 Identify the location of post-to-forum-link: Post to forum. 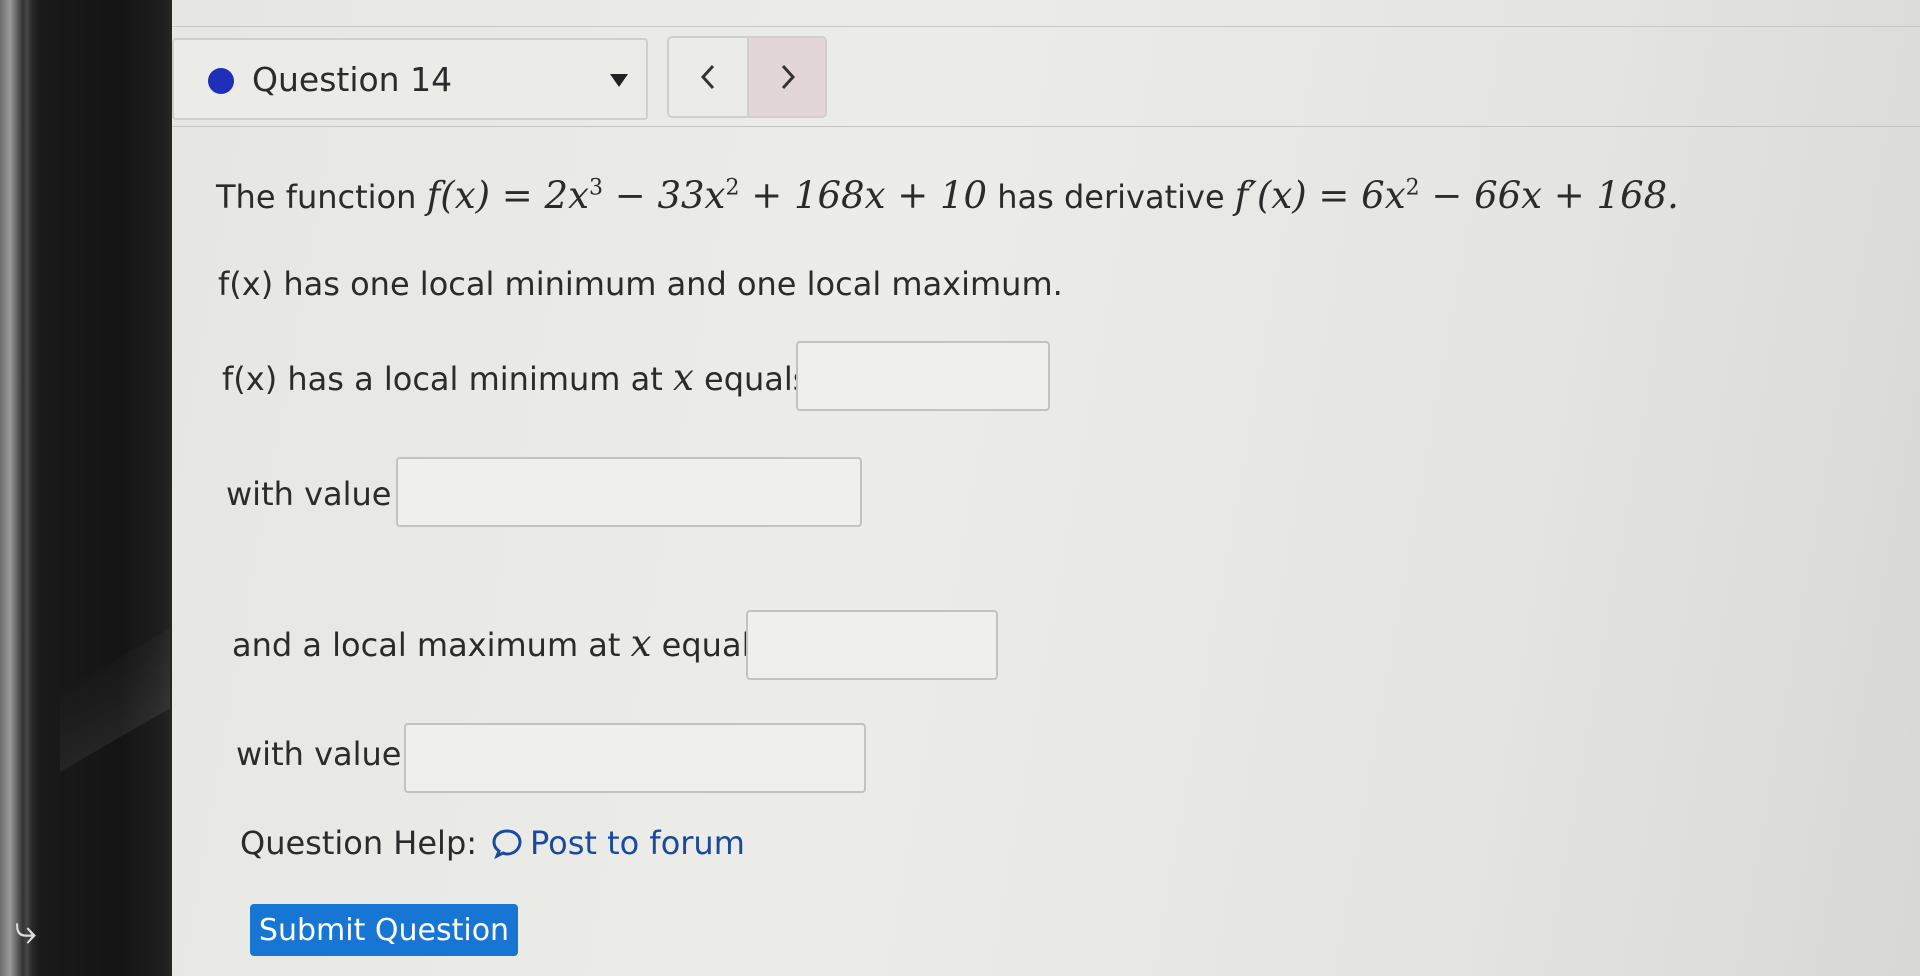
(617, 843).